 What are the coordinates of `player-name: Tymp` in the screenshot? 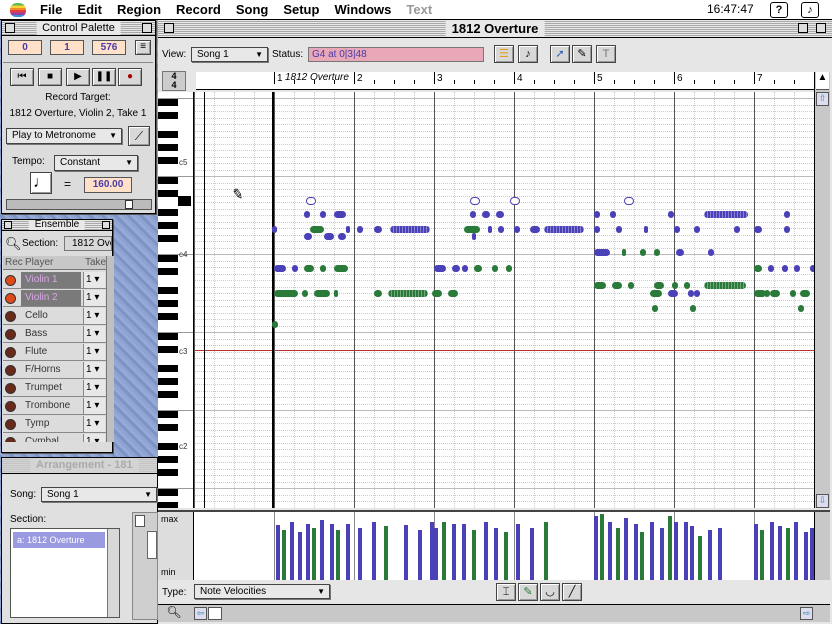 It's located at (51, 424).